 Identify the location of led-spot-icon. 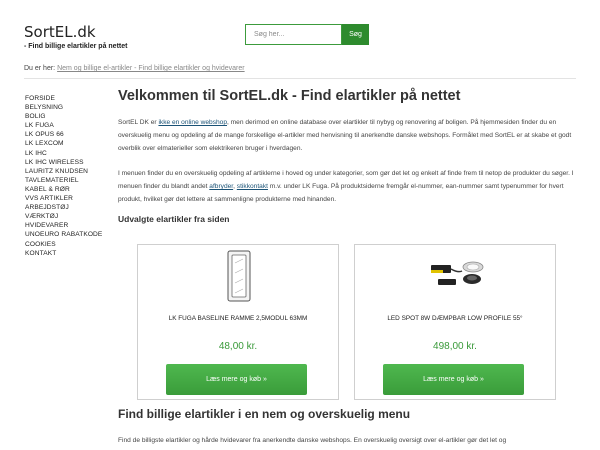
(458, 274).